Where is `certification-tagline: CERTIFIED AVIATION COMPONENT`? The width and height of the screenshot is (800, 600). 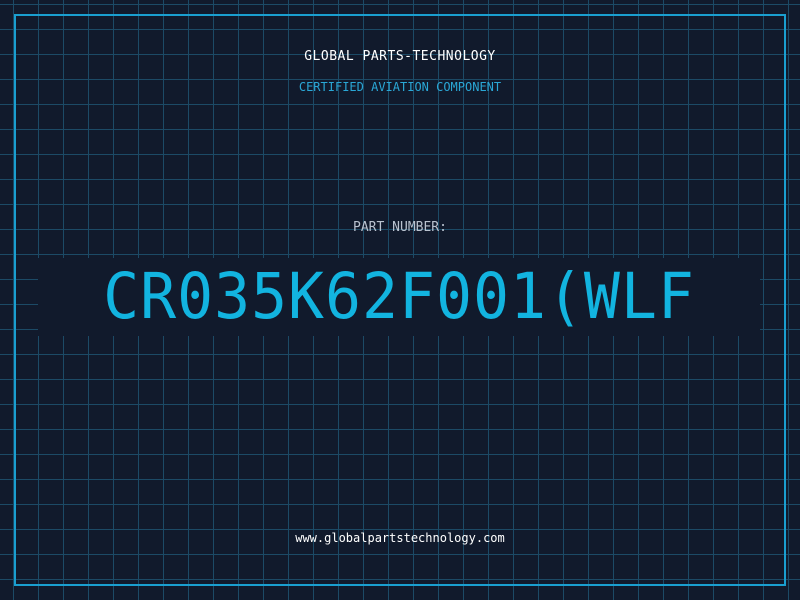
certification-tagline: CERTIFIED AVIATION COMPONENT is located at coordinates (400, 87).